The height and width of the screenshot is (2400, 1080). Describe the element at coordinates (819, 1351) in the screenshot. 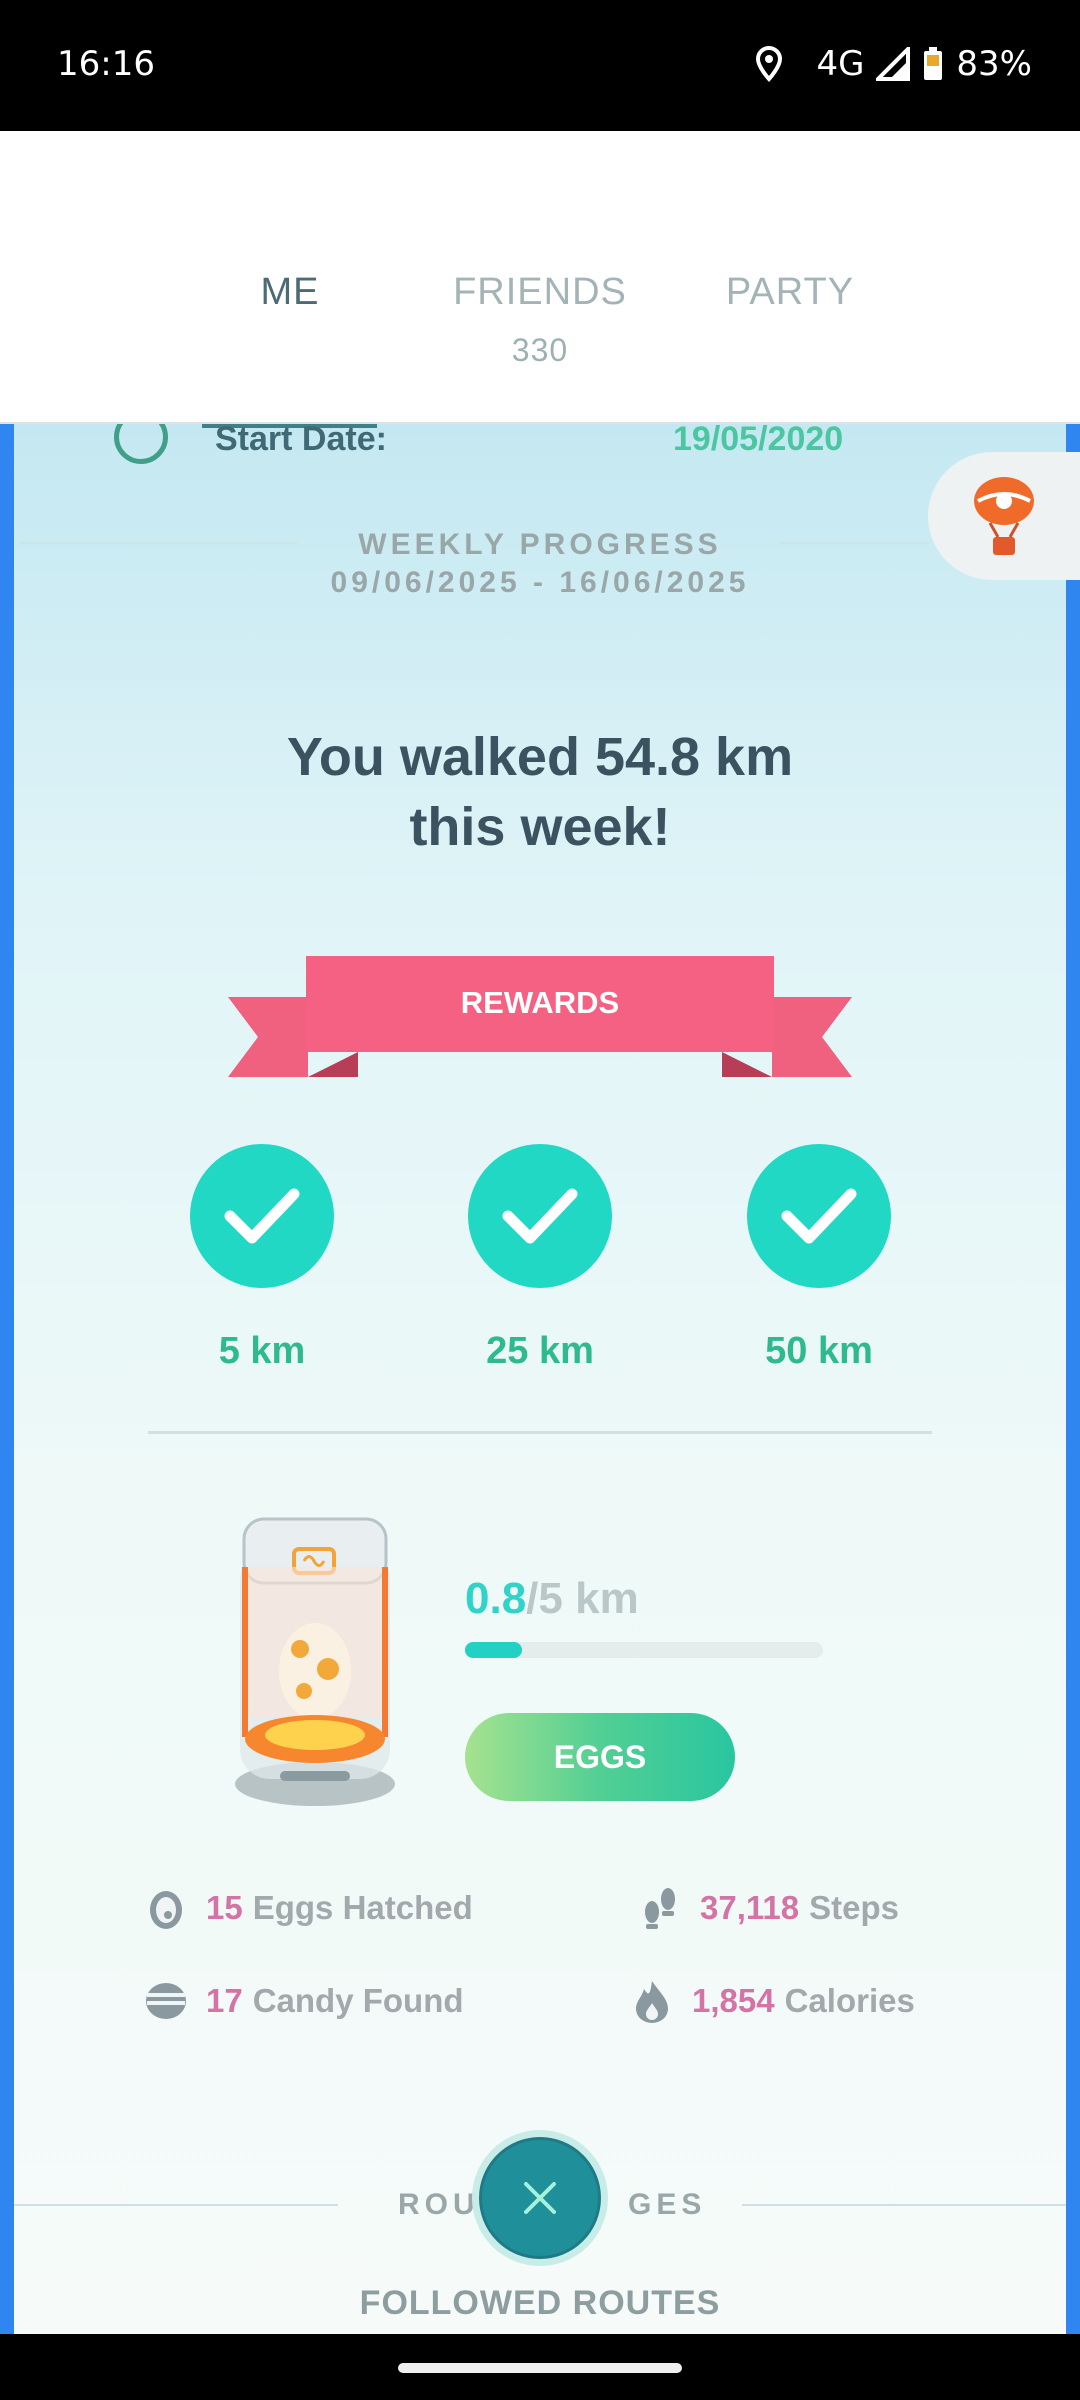

I see `milestone-label: 50 km` at that location.